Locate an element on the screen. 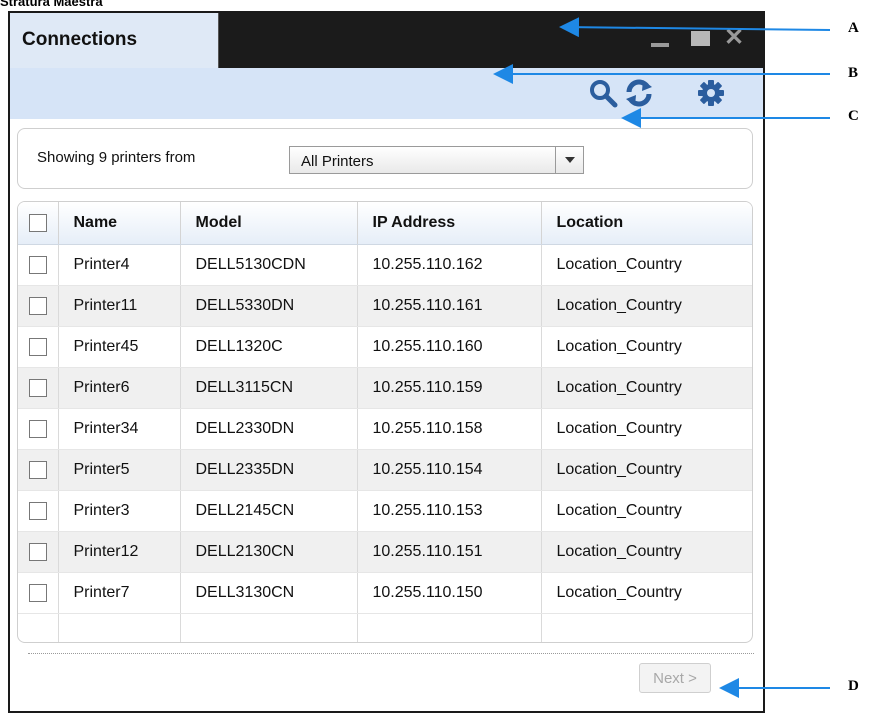 The image size is (873, 713). cell-name: Printer12 is located at coordinates (119, 552).